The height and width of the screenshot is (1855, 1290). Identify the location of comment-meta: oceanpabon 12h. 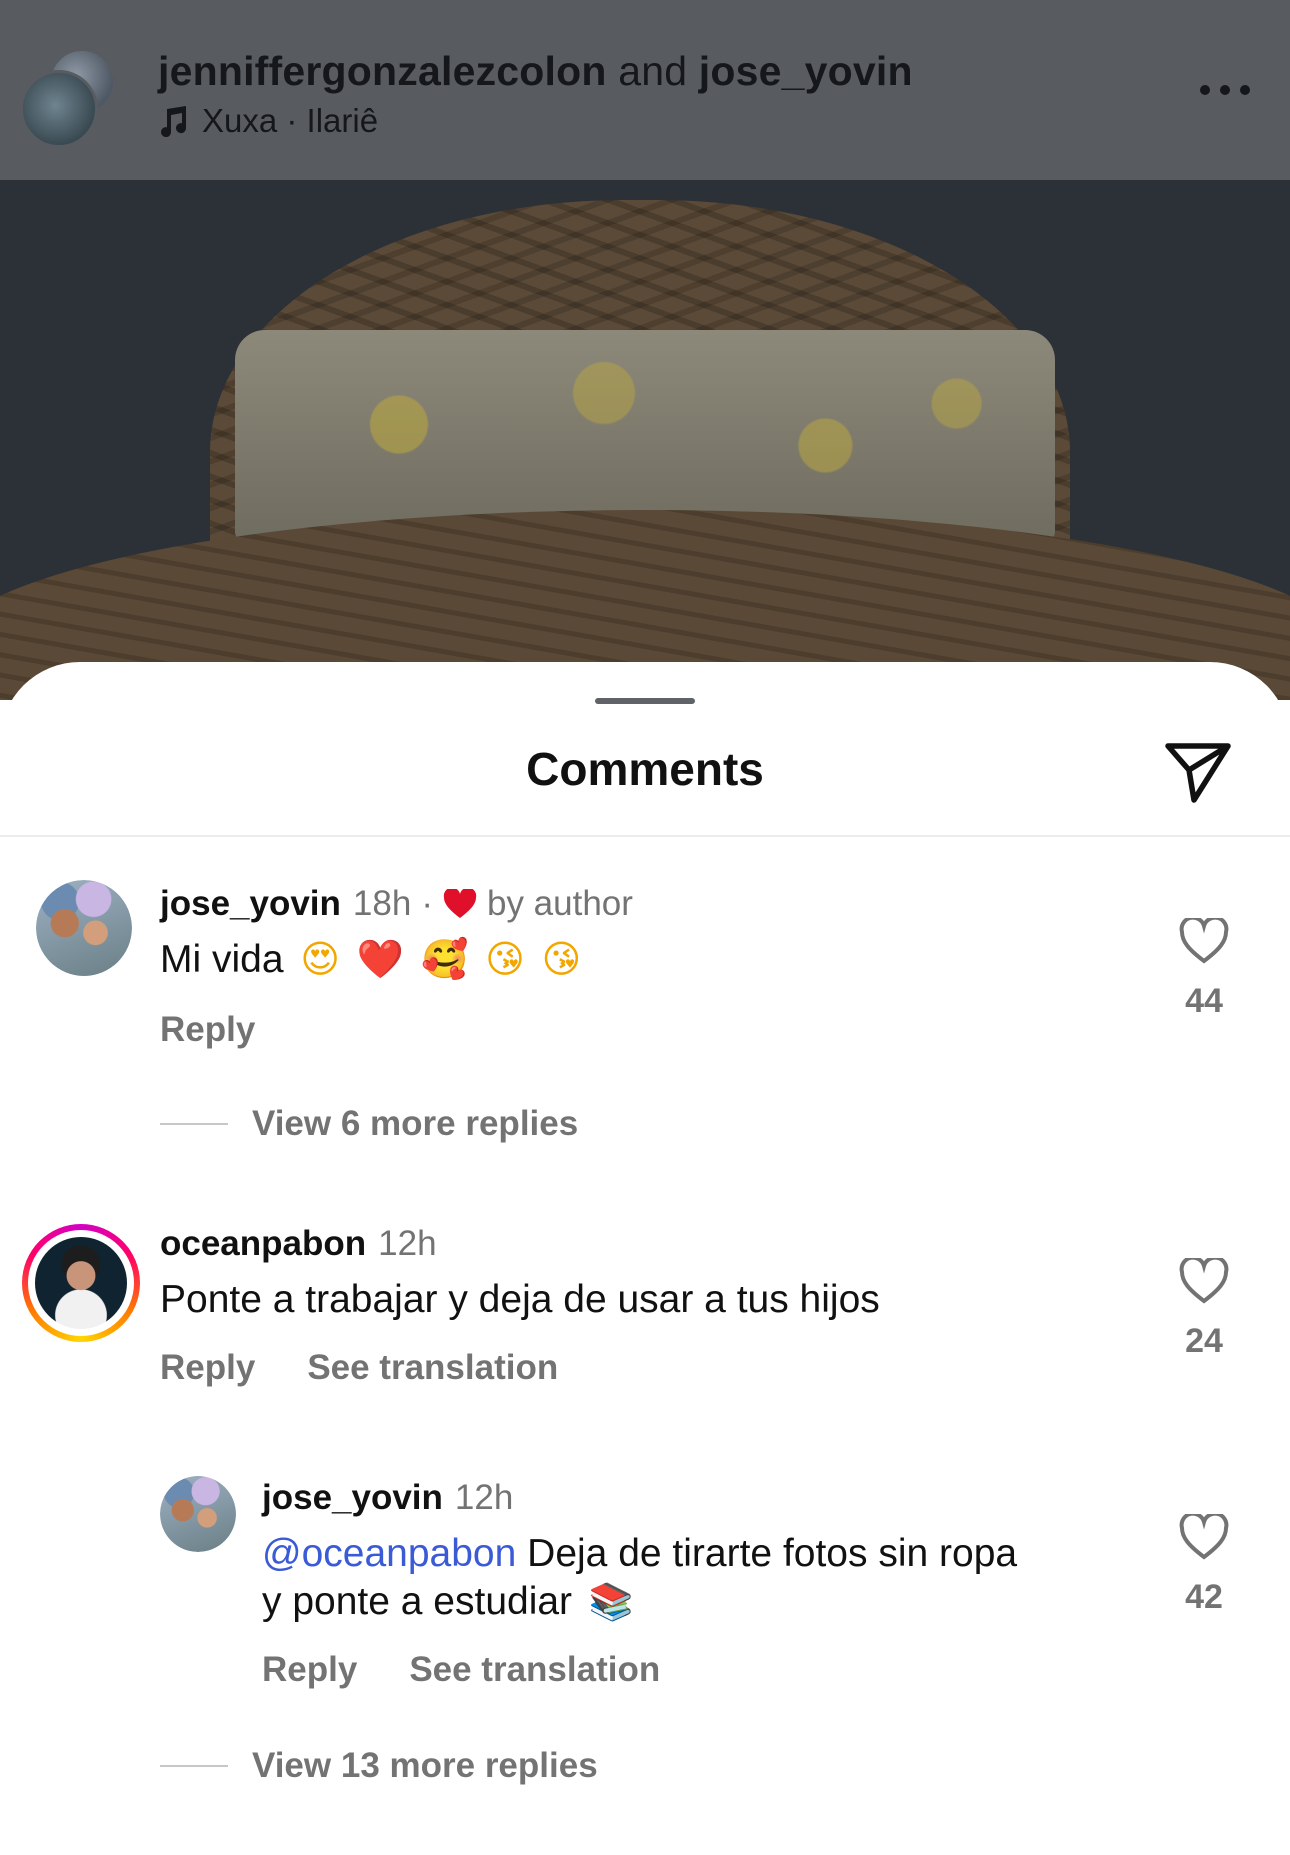
(298, 1244).